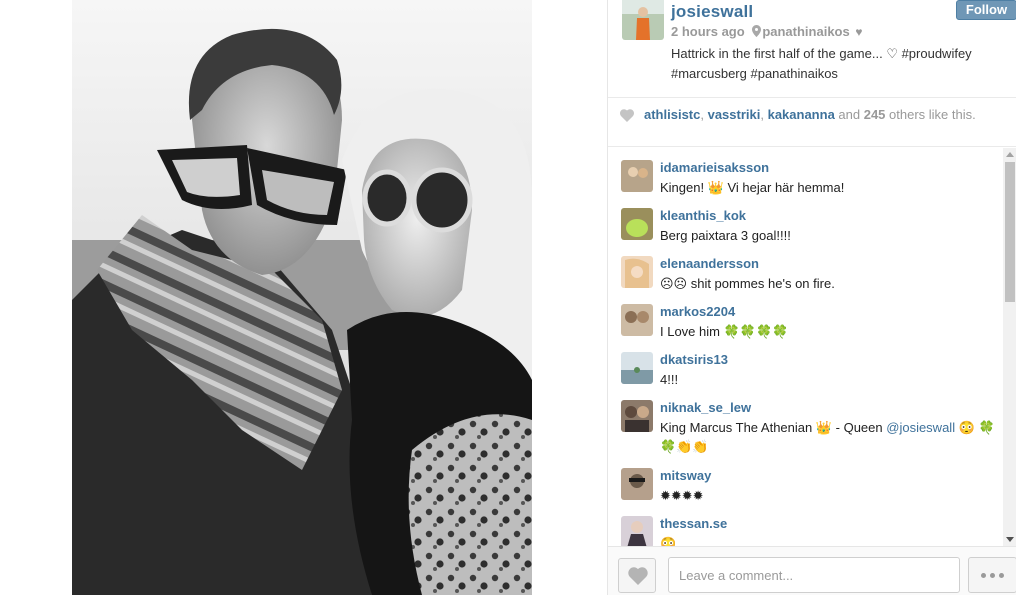  What do you see at coordinates (725, 235) in the screenshot?
I see `comment-text: Berg paixtara 3 goal!!!!` at bounding box center [725, 235].